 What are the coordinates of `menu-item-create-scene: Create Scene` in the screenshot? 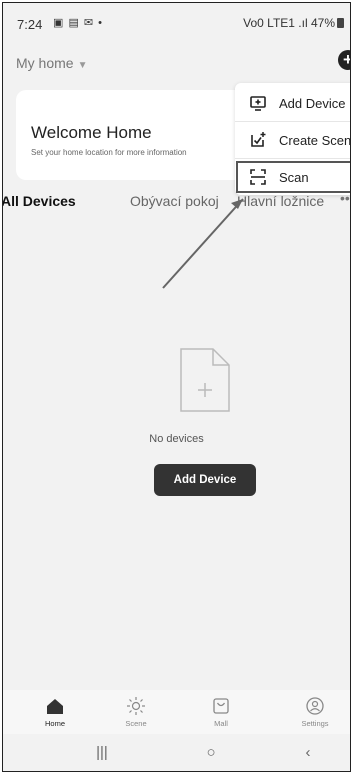 It's located at (293, 140).